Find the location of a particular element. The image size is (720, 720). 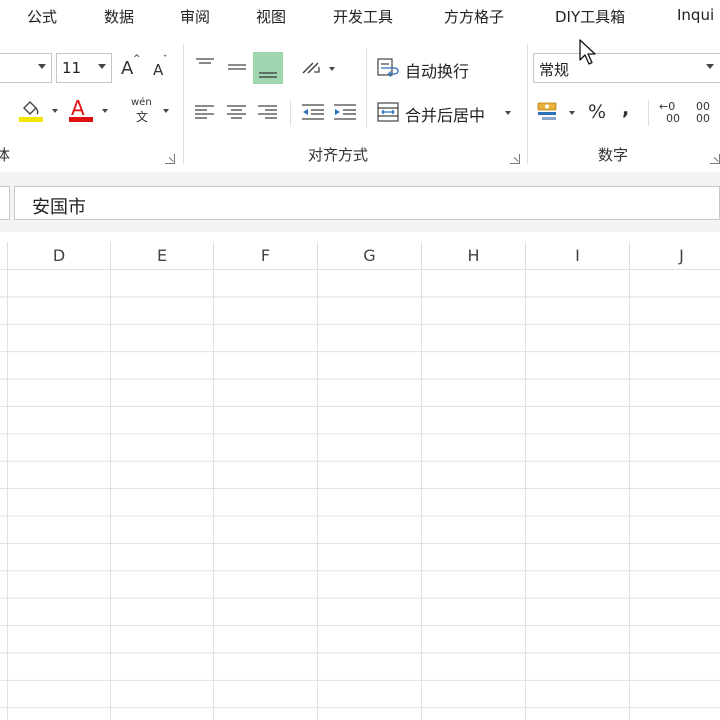

caret-up-icon: ^ is located at coordinates (137, 59).